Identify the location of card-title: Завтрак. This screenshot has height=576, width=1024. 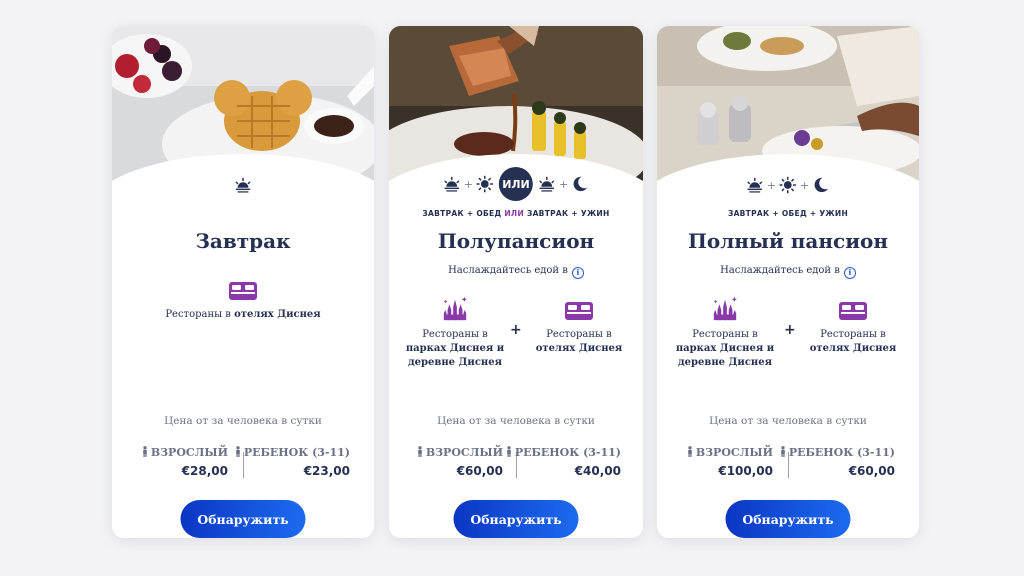
(243, 241).